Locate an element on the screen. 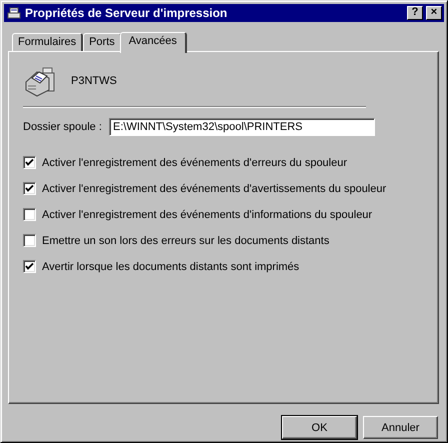  cancel-button: Annuler is located at coordinates (400, 427).